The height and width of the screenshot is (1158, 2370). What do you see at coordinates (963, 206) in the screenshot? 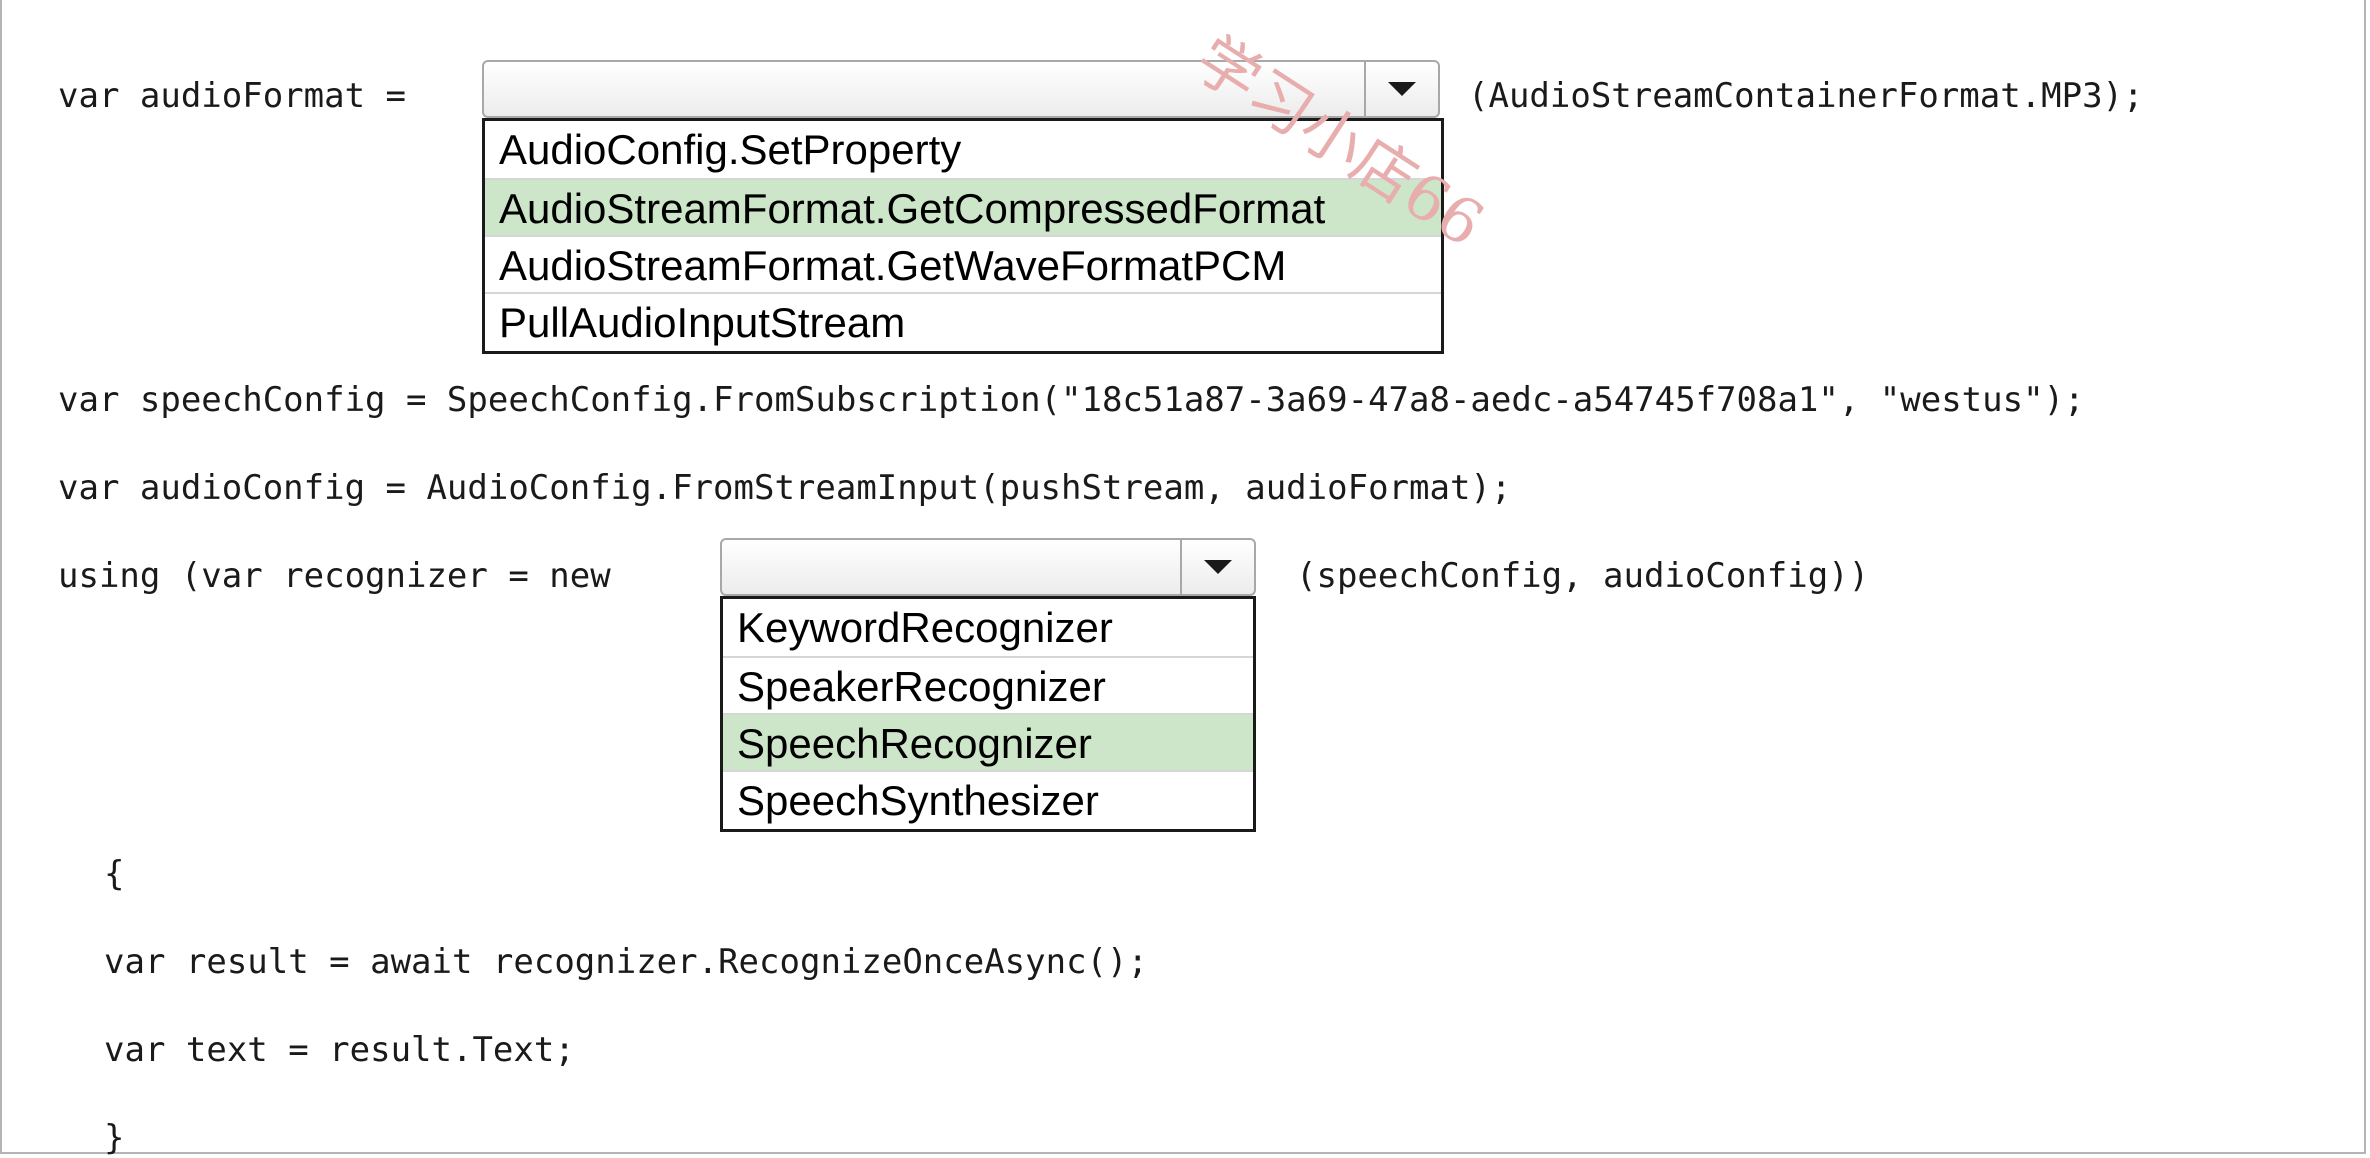
I see `audio-format-option-selected: AudioStreamFormat.GetCompressedFormat` at bounding box center [963, 206].